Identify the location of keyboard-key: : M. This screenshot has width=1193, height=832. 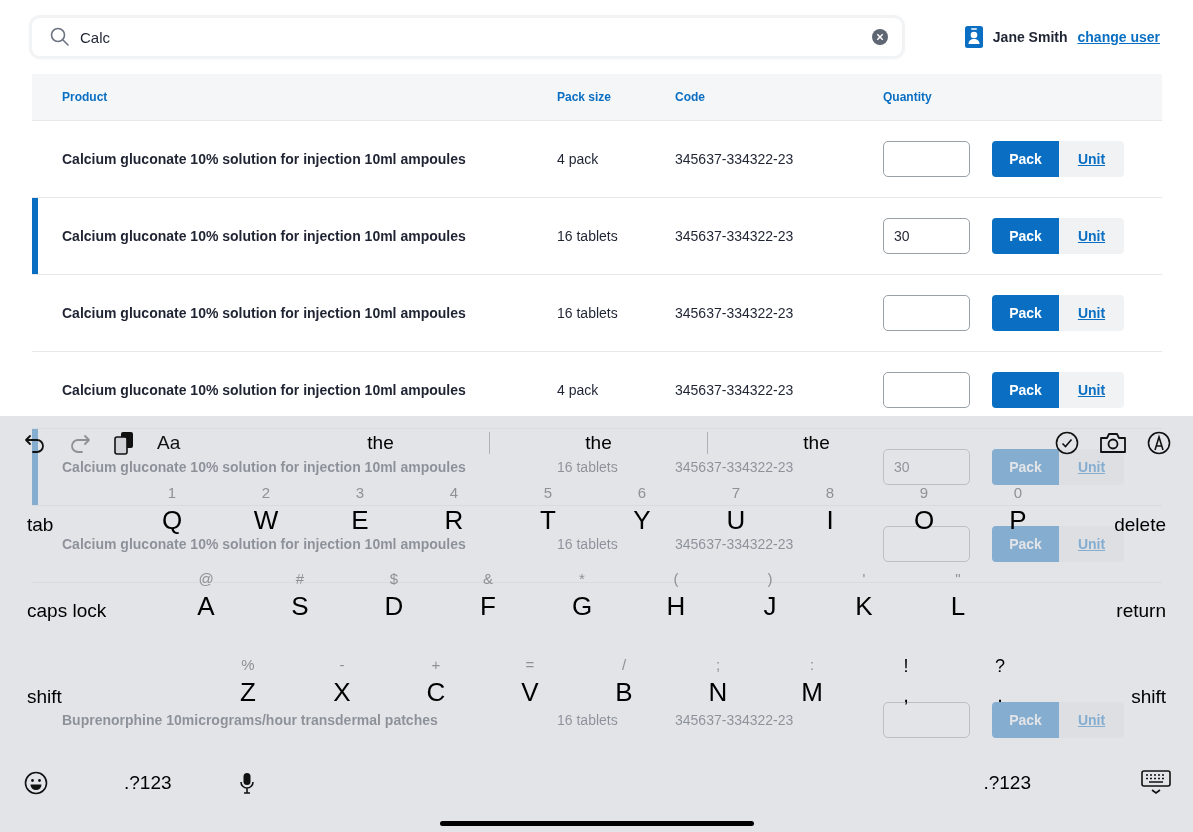
(812, 681).